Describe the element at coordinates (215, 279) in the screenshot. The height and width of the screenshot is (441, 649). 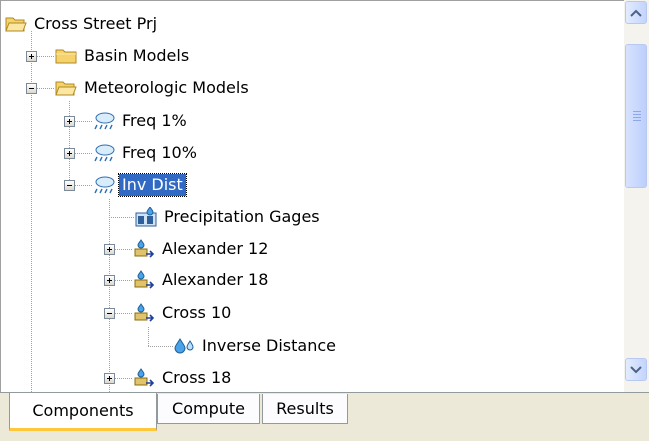
I see `tree-node-label: Alexander 18` at that location.